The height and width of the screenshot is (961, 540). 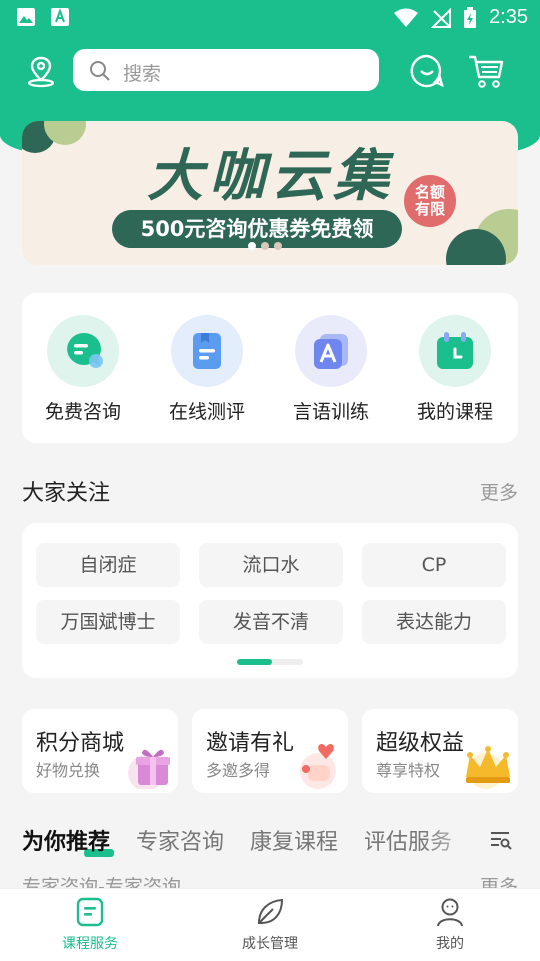 I want to click on banner-badge-line1: 名额, so click(x=429, y=192).